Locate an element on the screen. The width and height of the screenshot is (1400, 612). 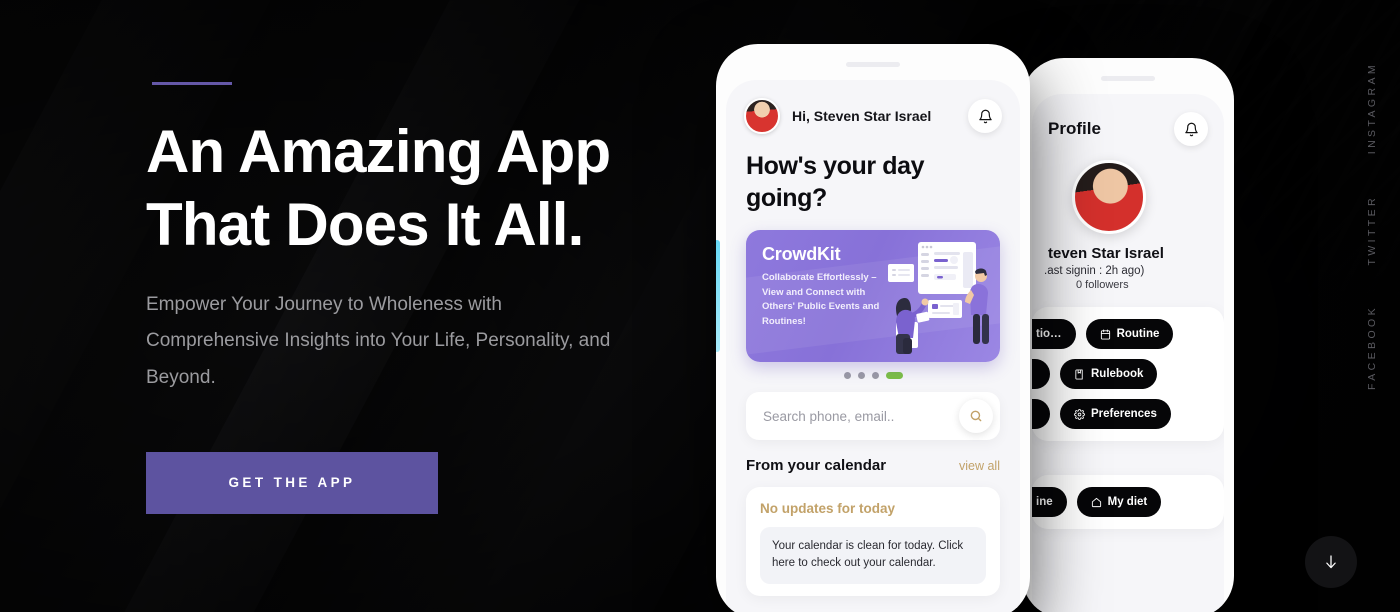
profile-name: teven Star Israel is located at coordinates (1106, 253).